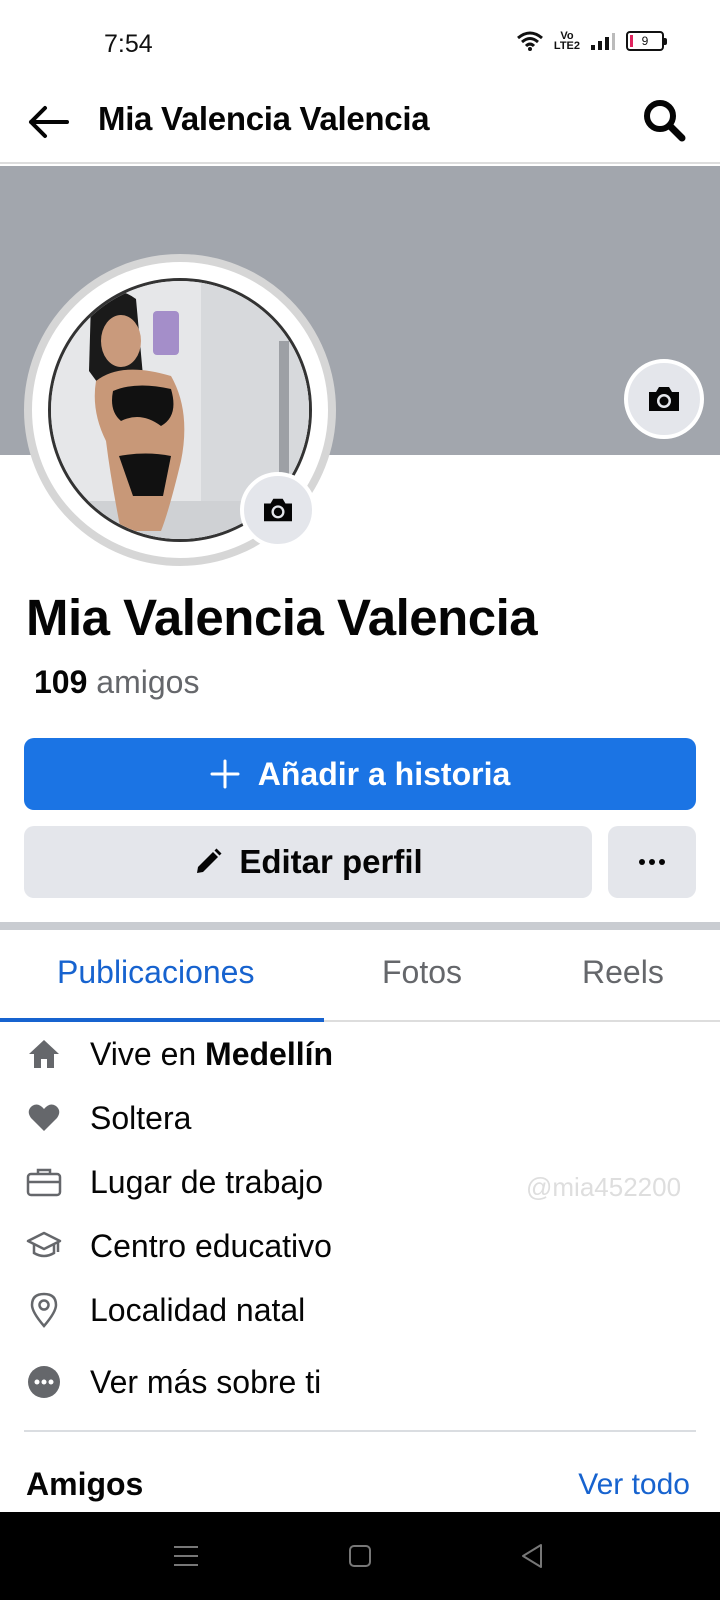  I want to click on location-pin-icon, so click(44, 1310).